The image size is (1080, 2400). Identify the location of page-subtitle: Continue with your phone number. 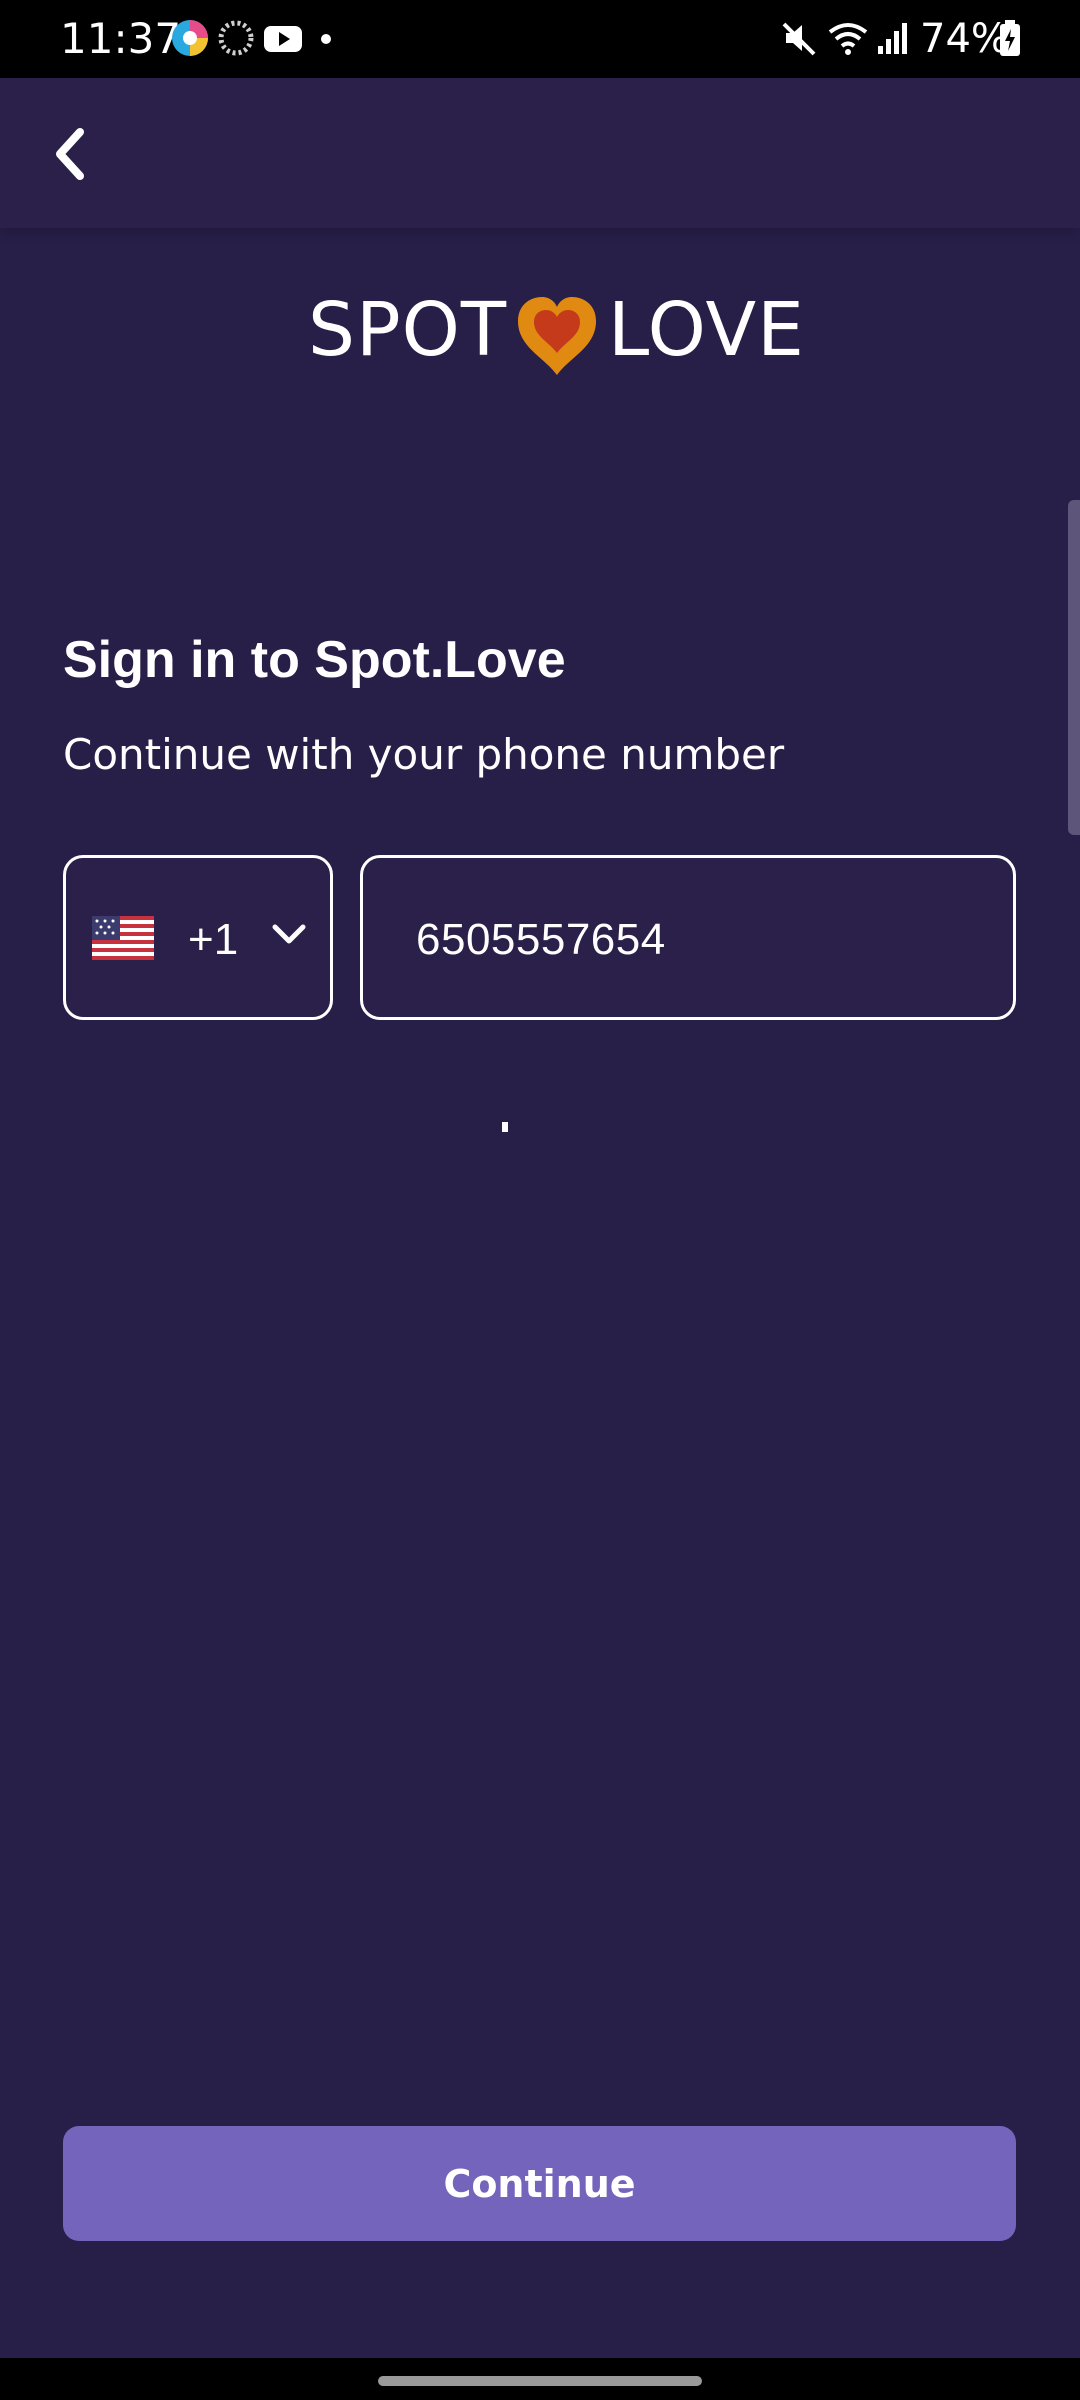
(424, 754).